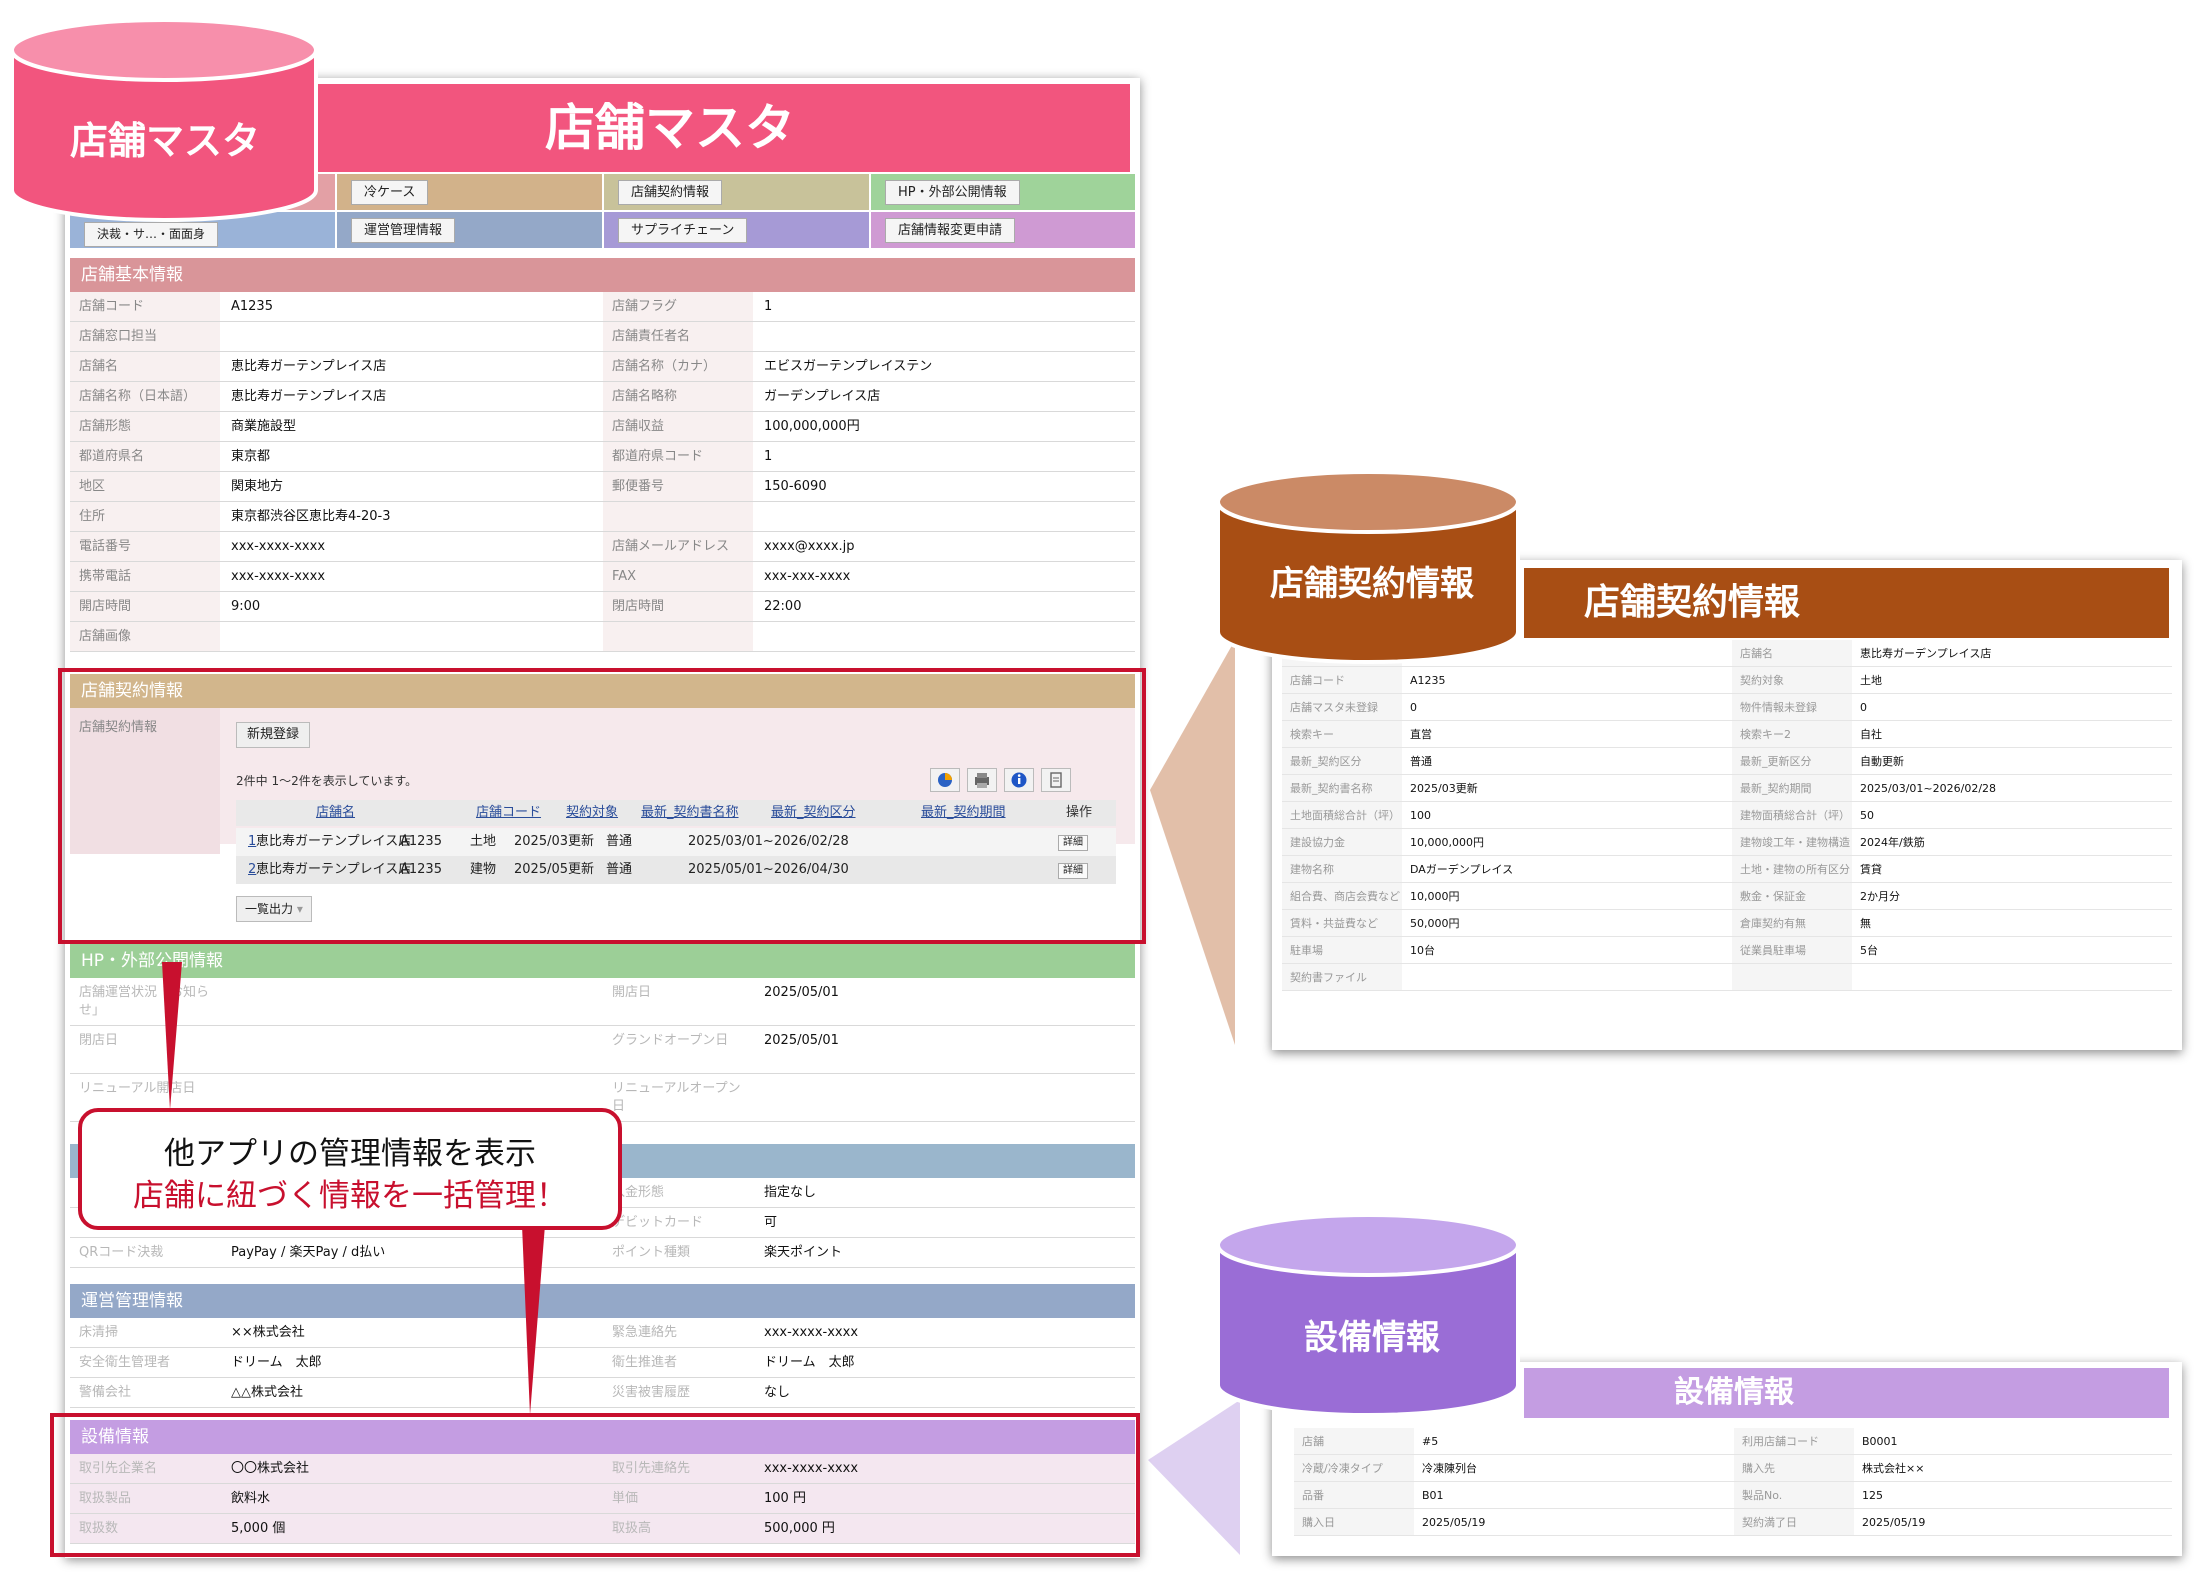 This screenshot has height=1586, width=2200. I want to click on tab-hp-public: HP・外部公開情報, so click(1003, 192).